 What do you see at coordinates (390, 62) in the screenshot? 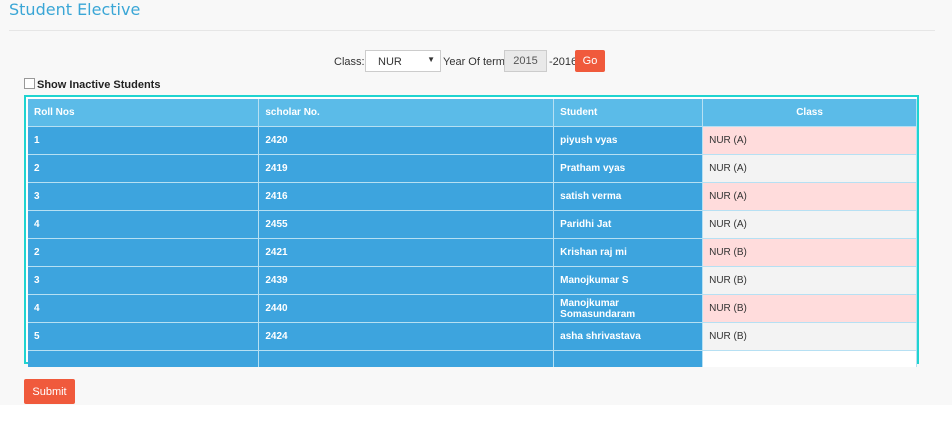
I see `class-select-value: NUR` at bounding box center [390, 62].